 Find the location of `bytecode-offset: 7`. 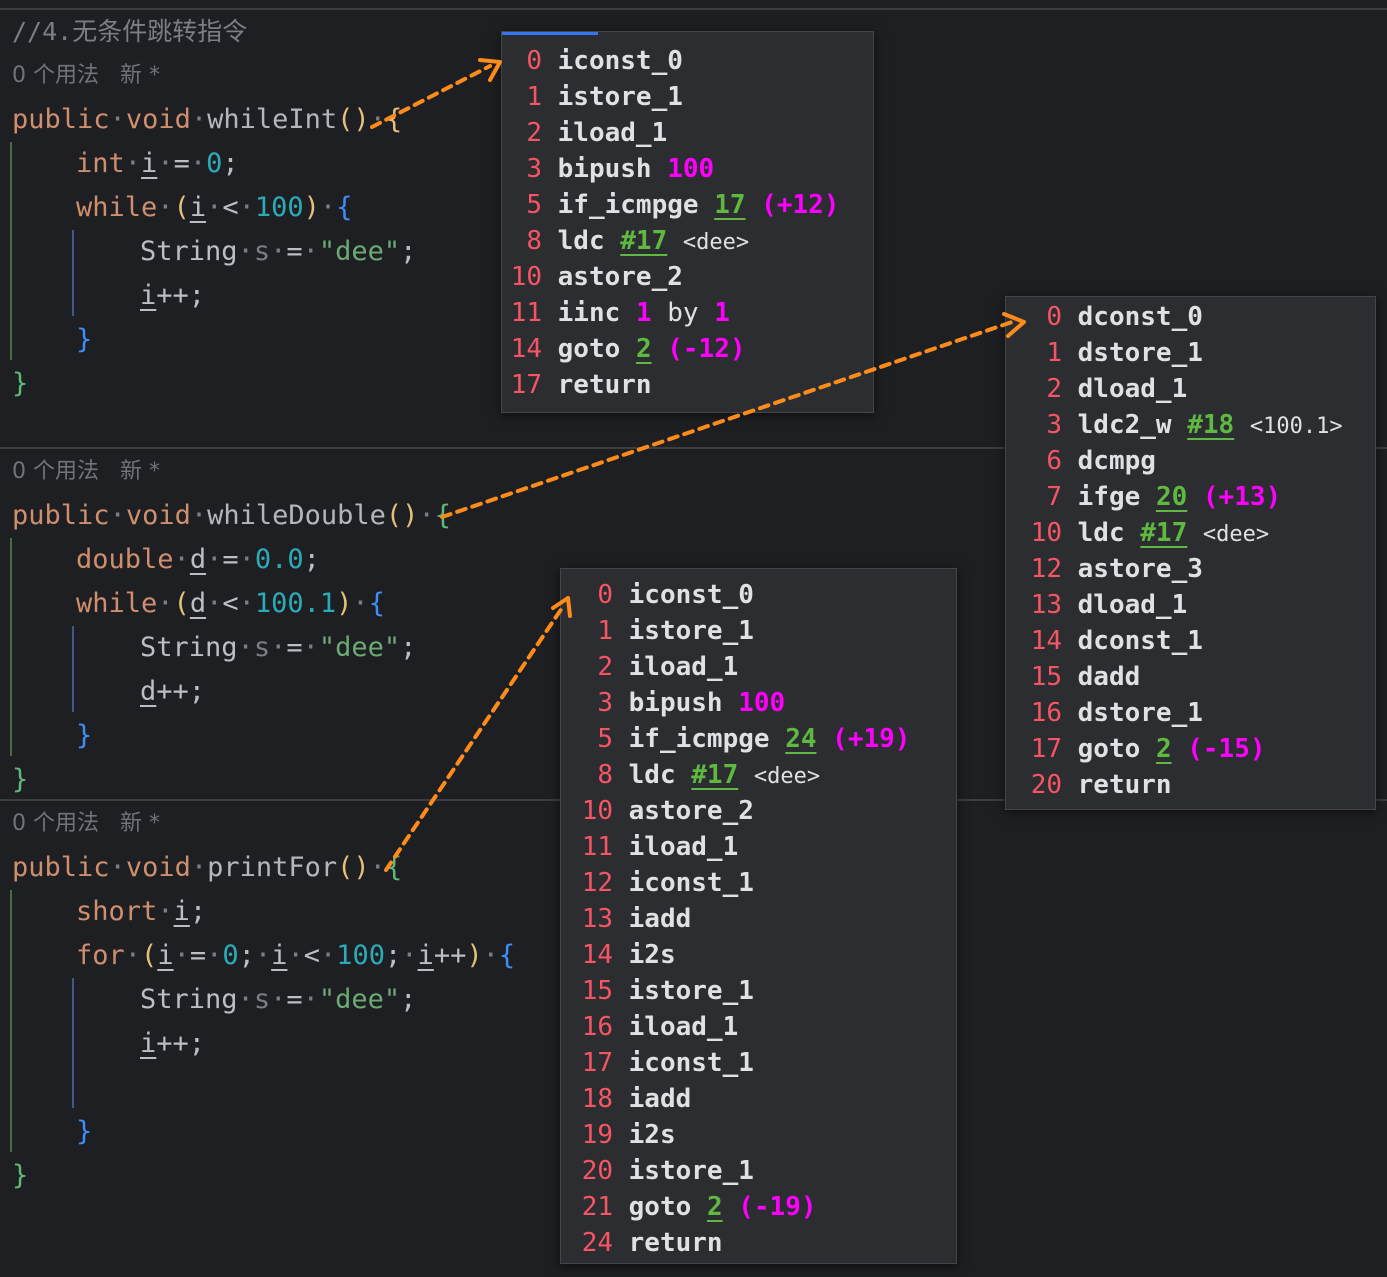

bytecode-offset: 7 is located at coordinates (1054, 497).